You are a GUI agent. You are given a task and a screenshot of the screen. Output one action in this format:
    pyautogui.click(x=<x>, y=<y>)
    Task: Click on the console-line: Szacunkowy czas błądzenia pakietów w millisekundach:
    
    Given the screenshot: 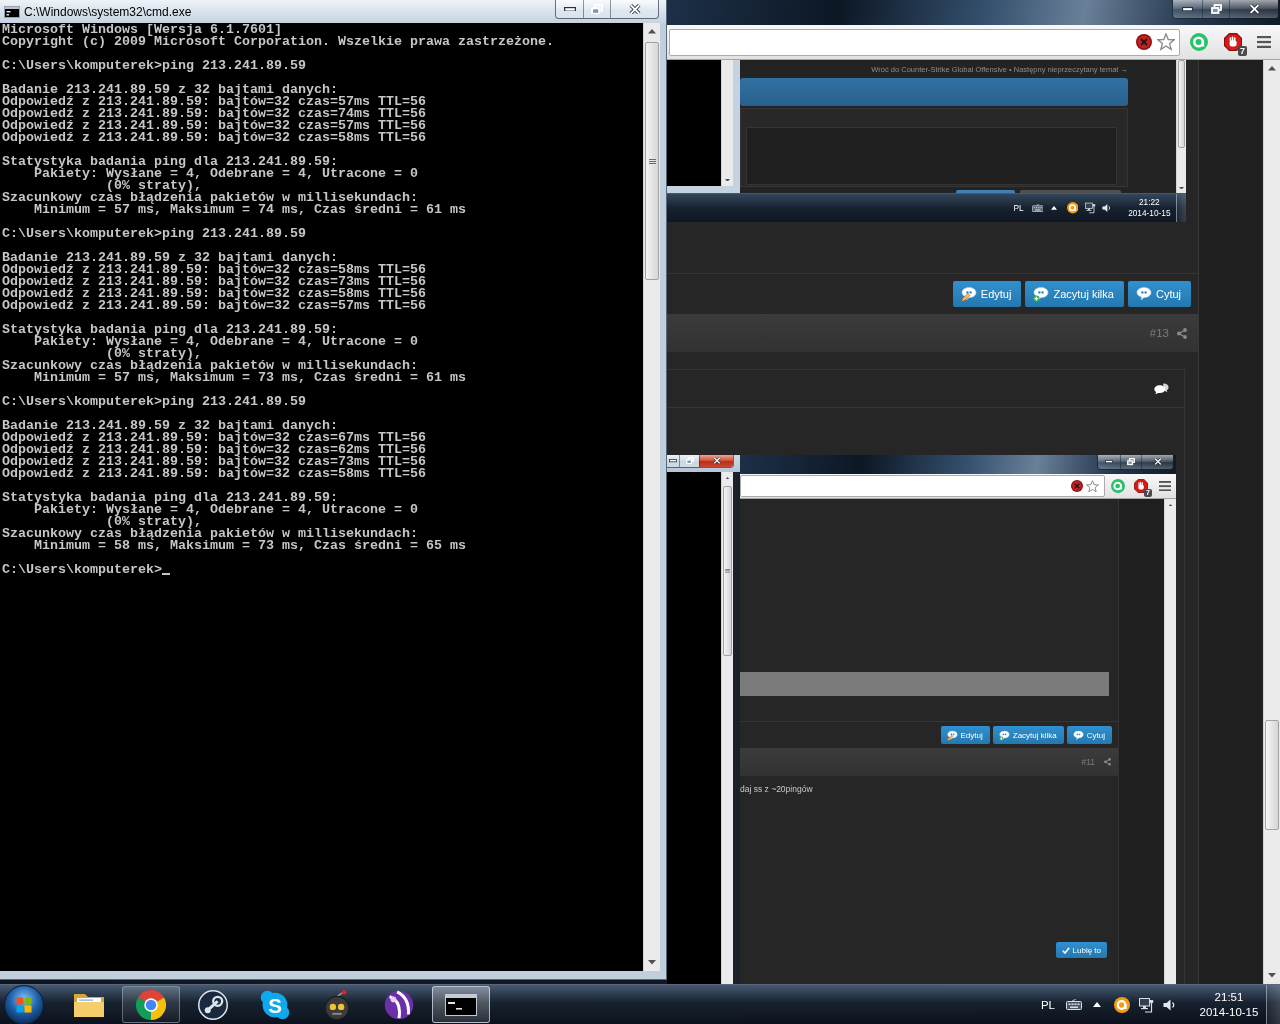 What is the action you would take?
    pyautogui.click(x=210, y=366)
    